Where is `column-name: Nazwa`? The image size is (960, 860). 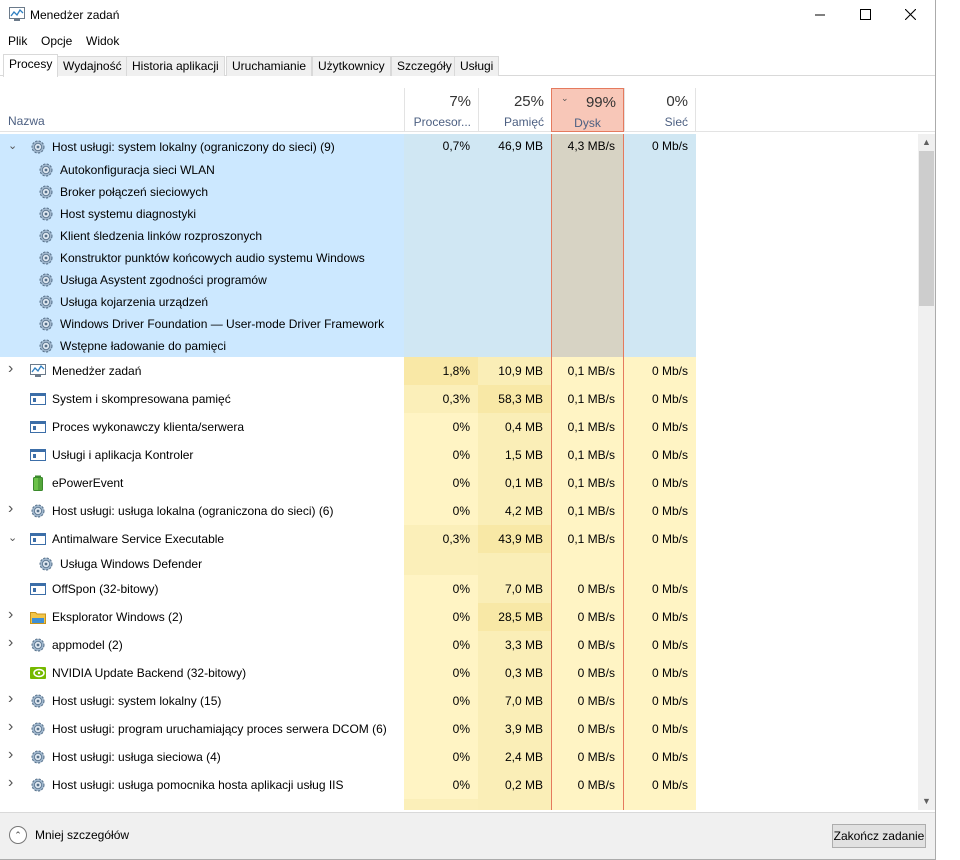
column-name: Nazwa is located at coordinates (26, 121).